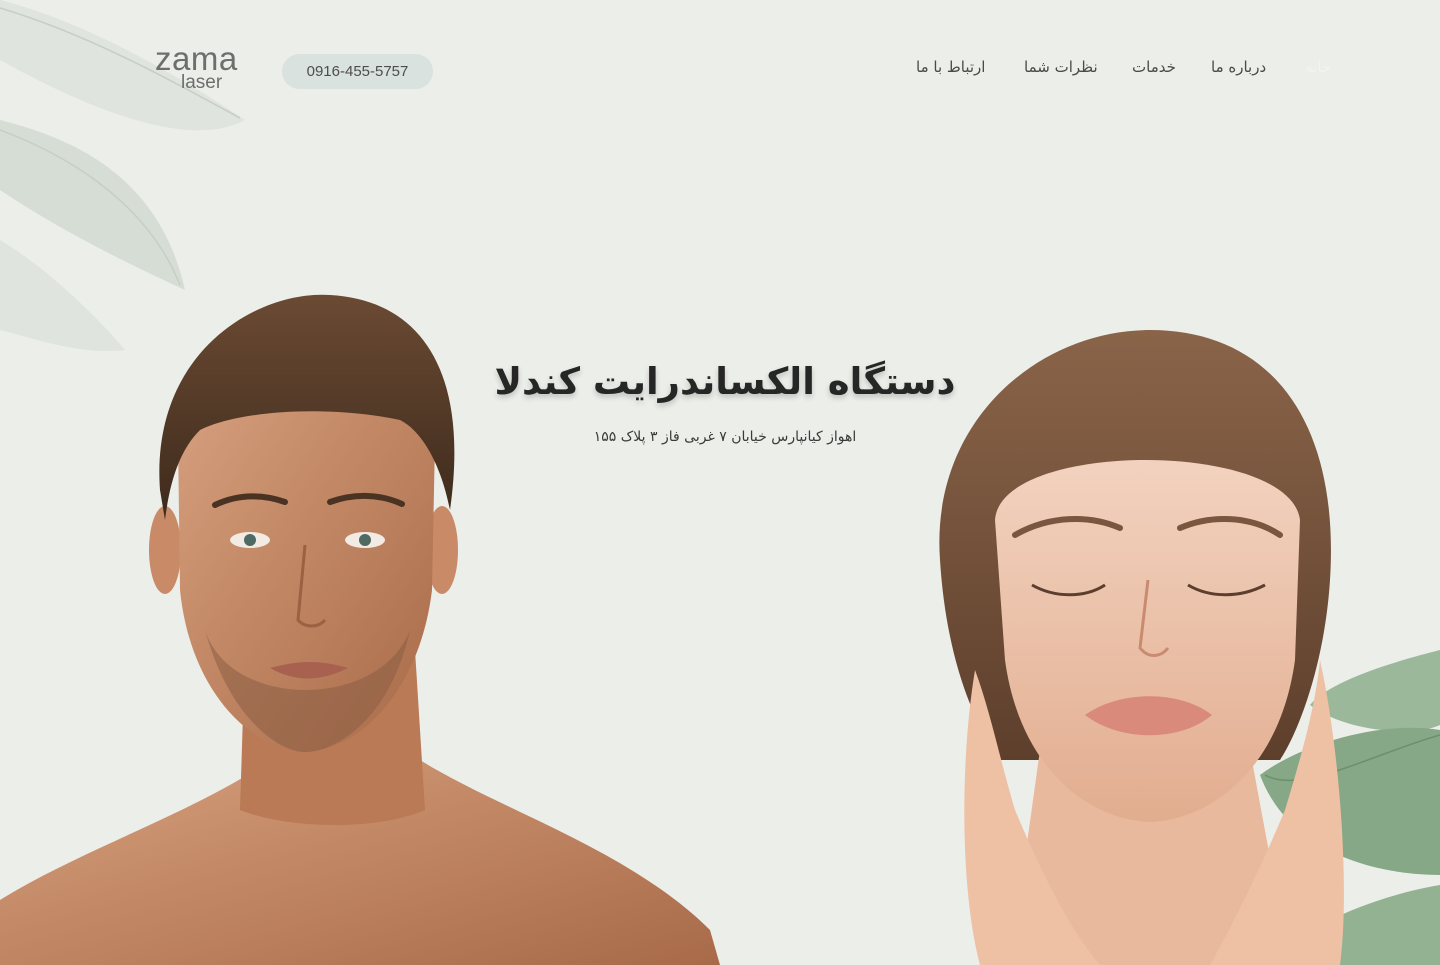 The height and width of the screenshot is (965, 1440). I want to click on logo: zama laser, so click(210, 68).